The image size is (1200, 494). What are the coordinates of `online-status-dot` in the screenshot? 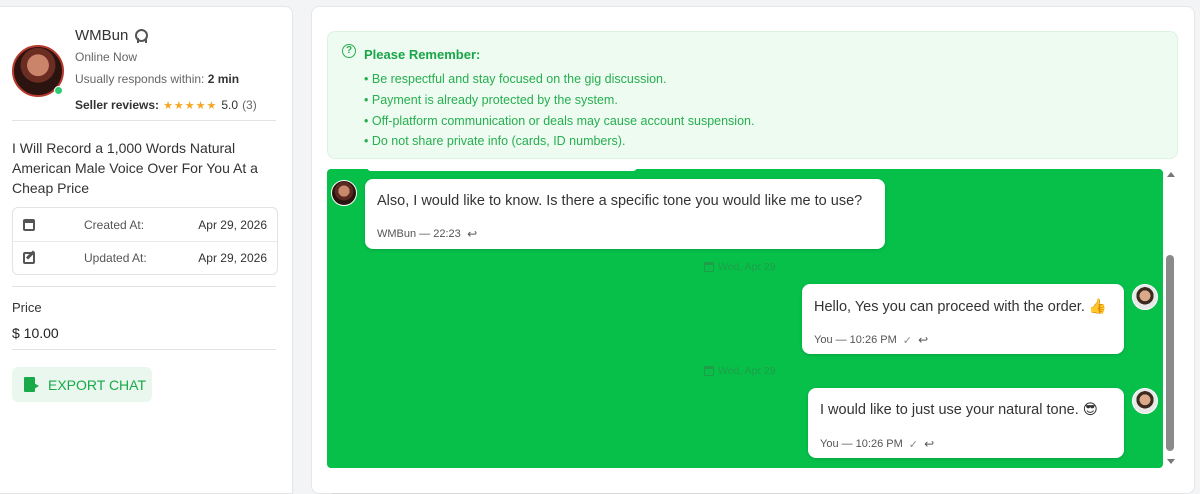 It's located at (58, 90).